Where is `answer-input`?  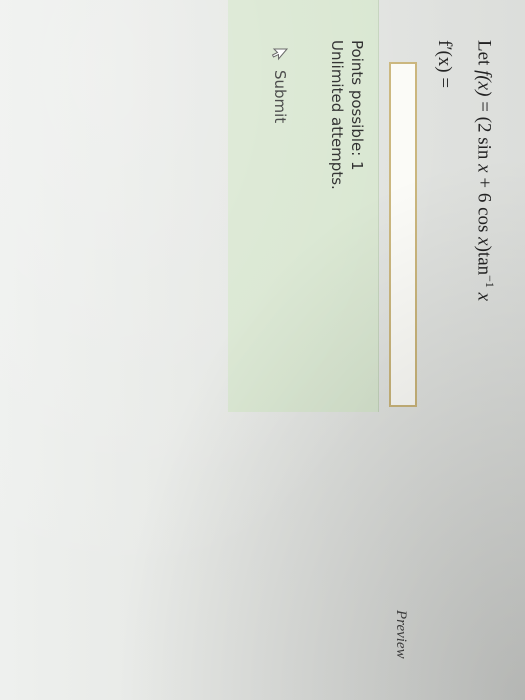 answer-input is located at coordinates (403, 234).